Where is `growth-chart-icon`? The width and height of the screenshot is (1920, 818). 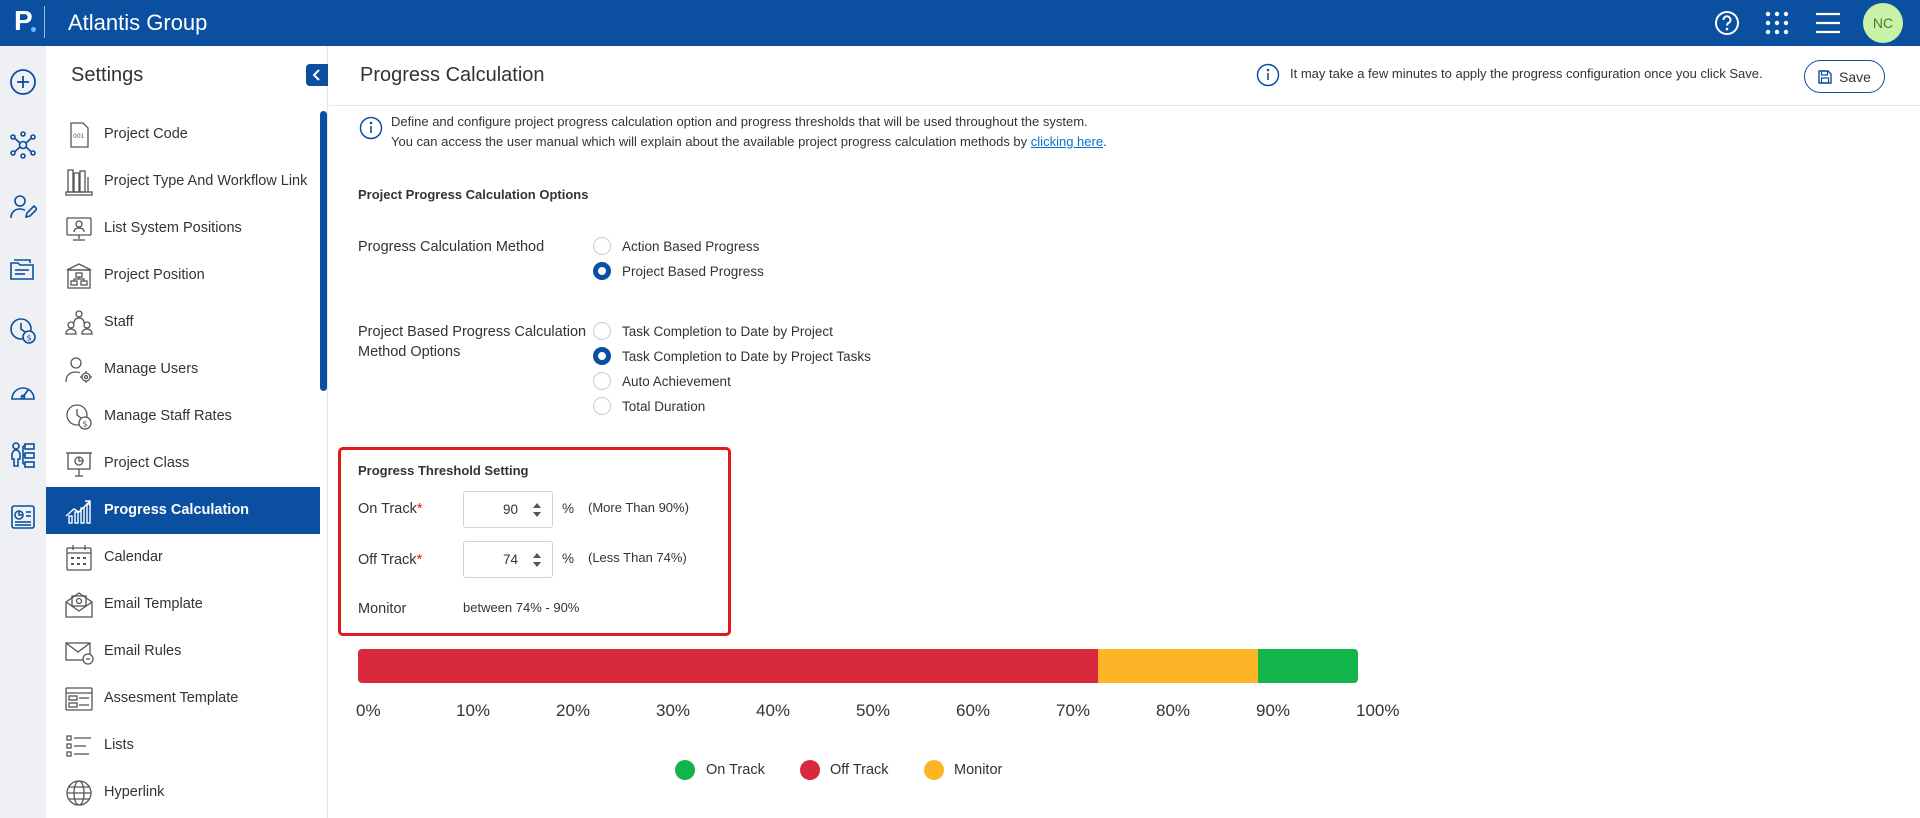 growth-chart-icon is located at coordinates (78, 512).